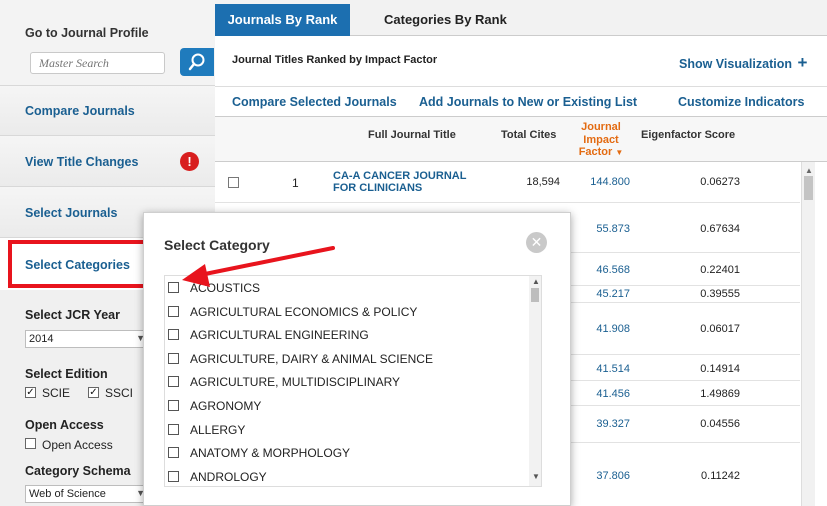  Describe the element at coordinates (741, 102) in the screenshot. I see `customize-indicators-button: Customize Indicators` at that location.